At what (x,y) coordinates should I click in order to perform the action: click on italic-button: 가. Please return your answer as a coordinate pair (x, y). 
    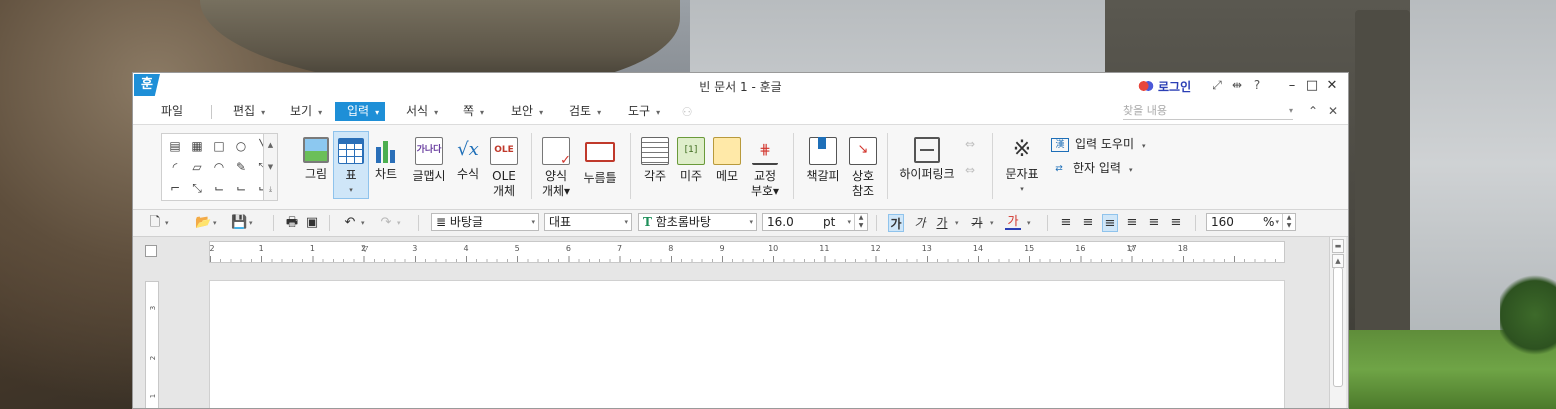
    Looking at the image, I should click on (920, 223).